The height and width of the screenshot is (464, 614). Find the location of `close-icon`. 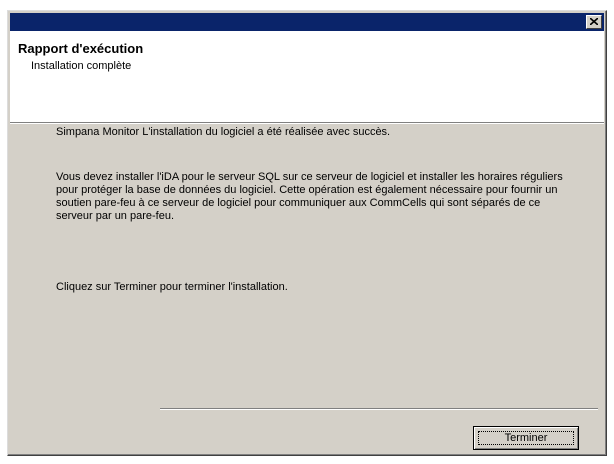

close-icon is located at coordinates (594, 21).